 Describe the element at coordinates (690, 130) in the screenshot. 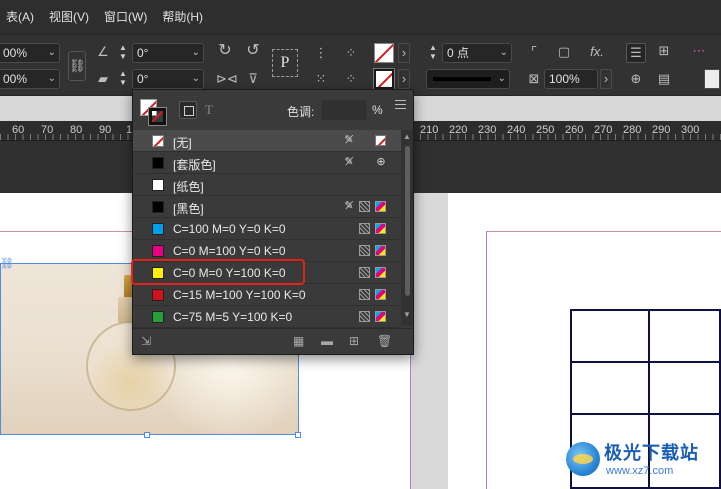

I see `ruler-label: 300` at that location.